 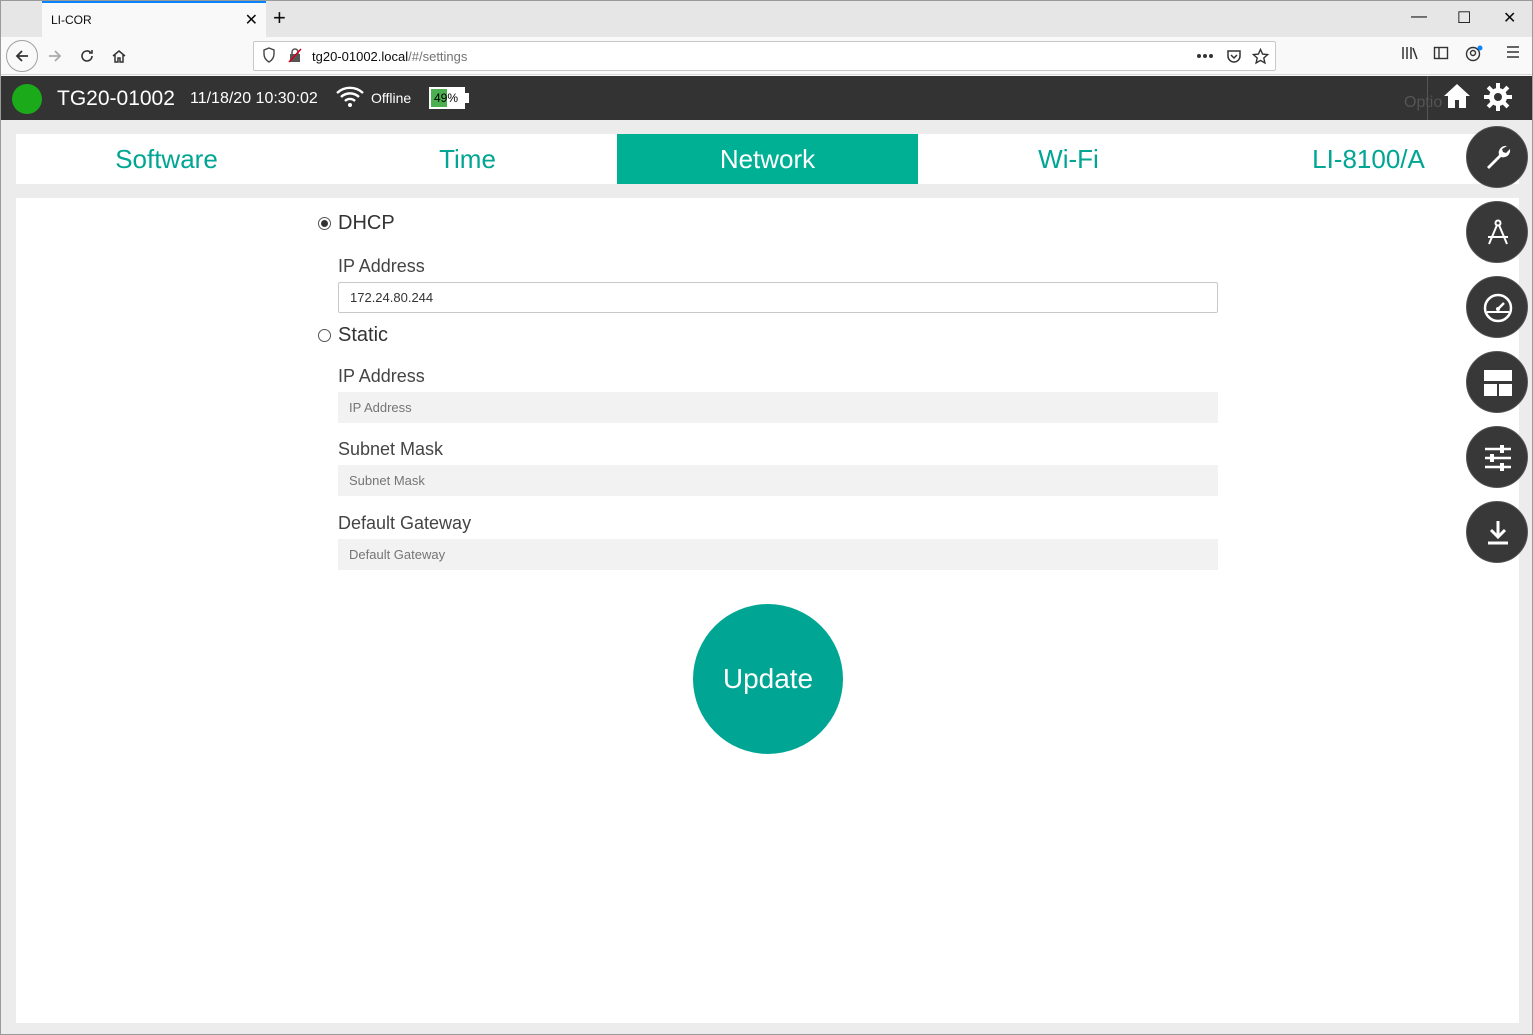 I want to click on wrench-icon, so click(x=1499, y=157).